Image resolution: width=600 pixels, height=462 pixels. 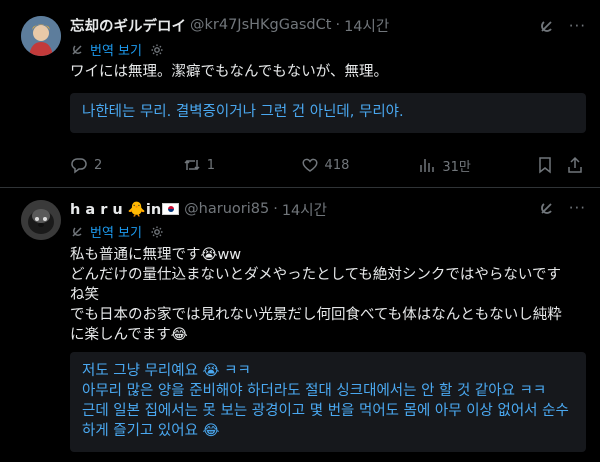 What do you see at coordinates (96, 209) in the screenshot?
I see `display-name-text: h a r u` at bounding box center [96, 209].